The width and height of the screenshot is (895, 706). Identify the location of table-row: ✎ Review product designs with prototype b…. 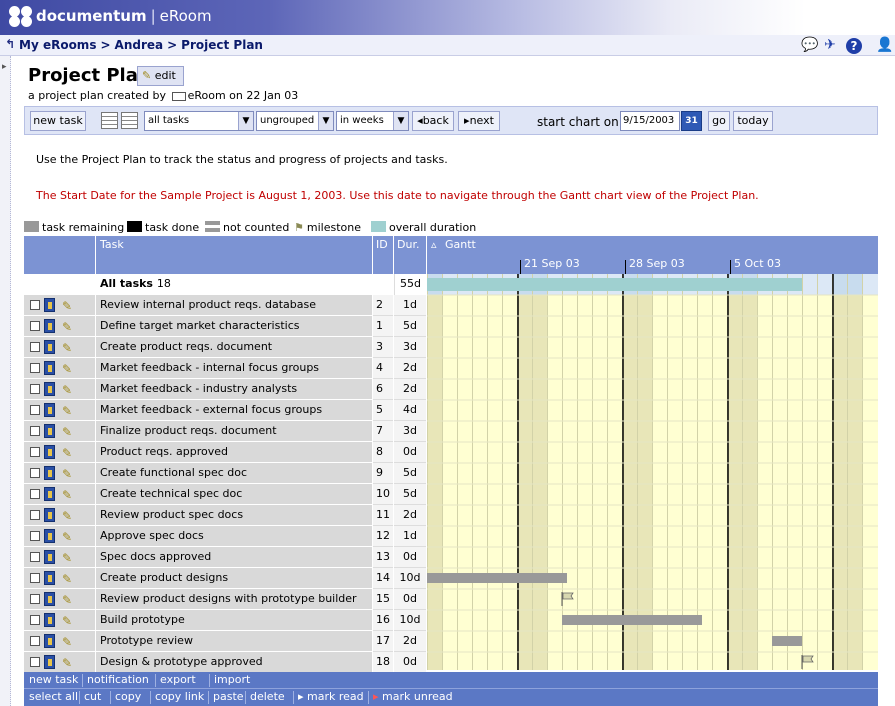
(225, 599).